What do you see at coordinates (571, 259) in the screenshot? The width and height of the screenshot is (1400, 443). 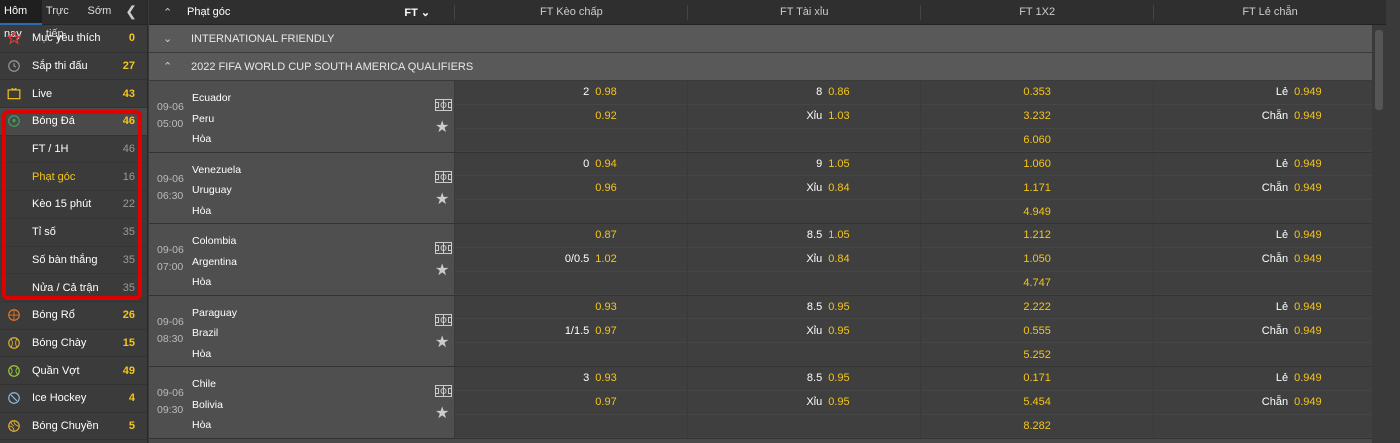 I see `odds-cell: 0/0.5 1.02` at bounding box center [571, 259].